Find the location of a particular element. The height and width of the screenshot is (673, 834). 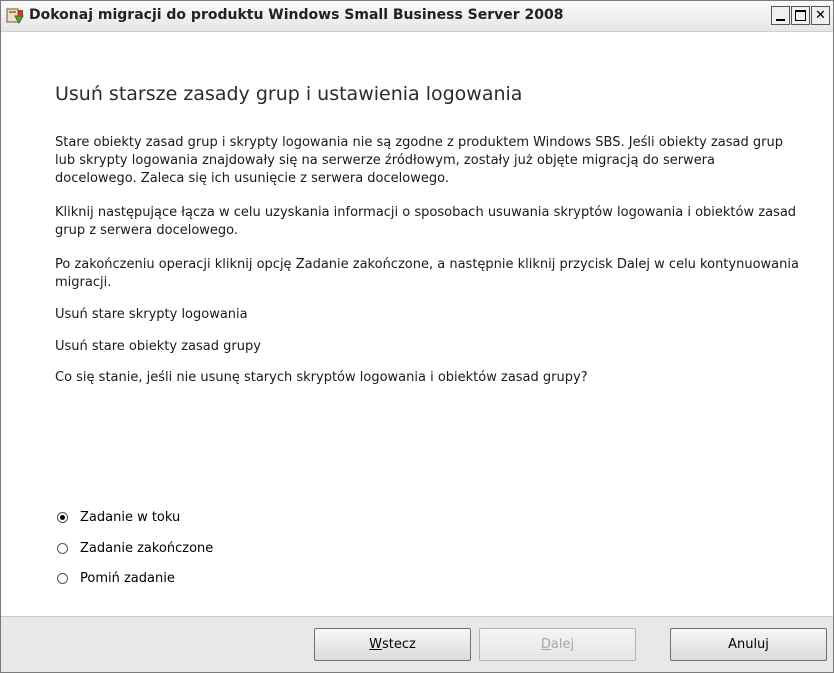

window-controls: ✕ is located at coordinates (800, 15).